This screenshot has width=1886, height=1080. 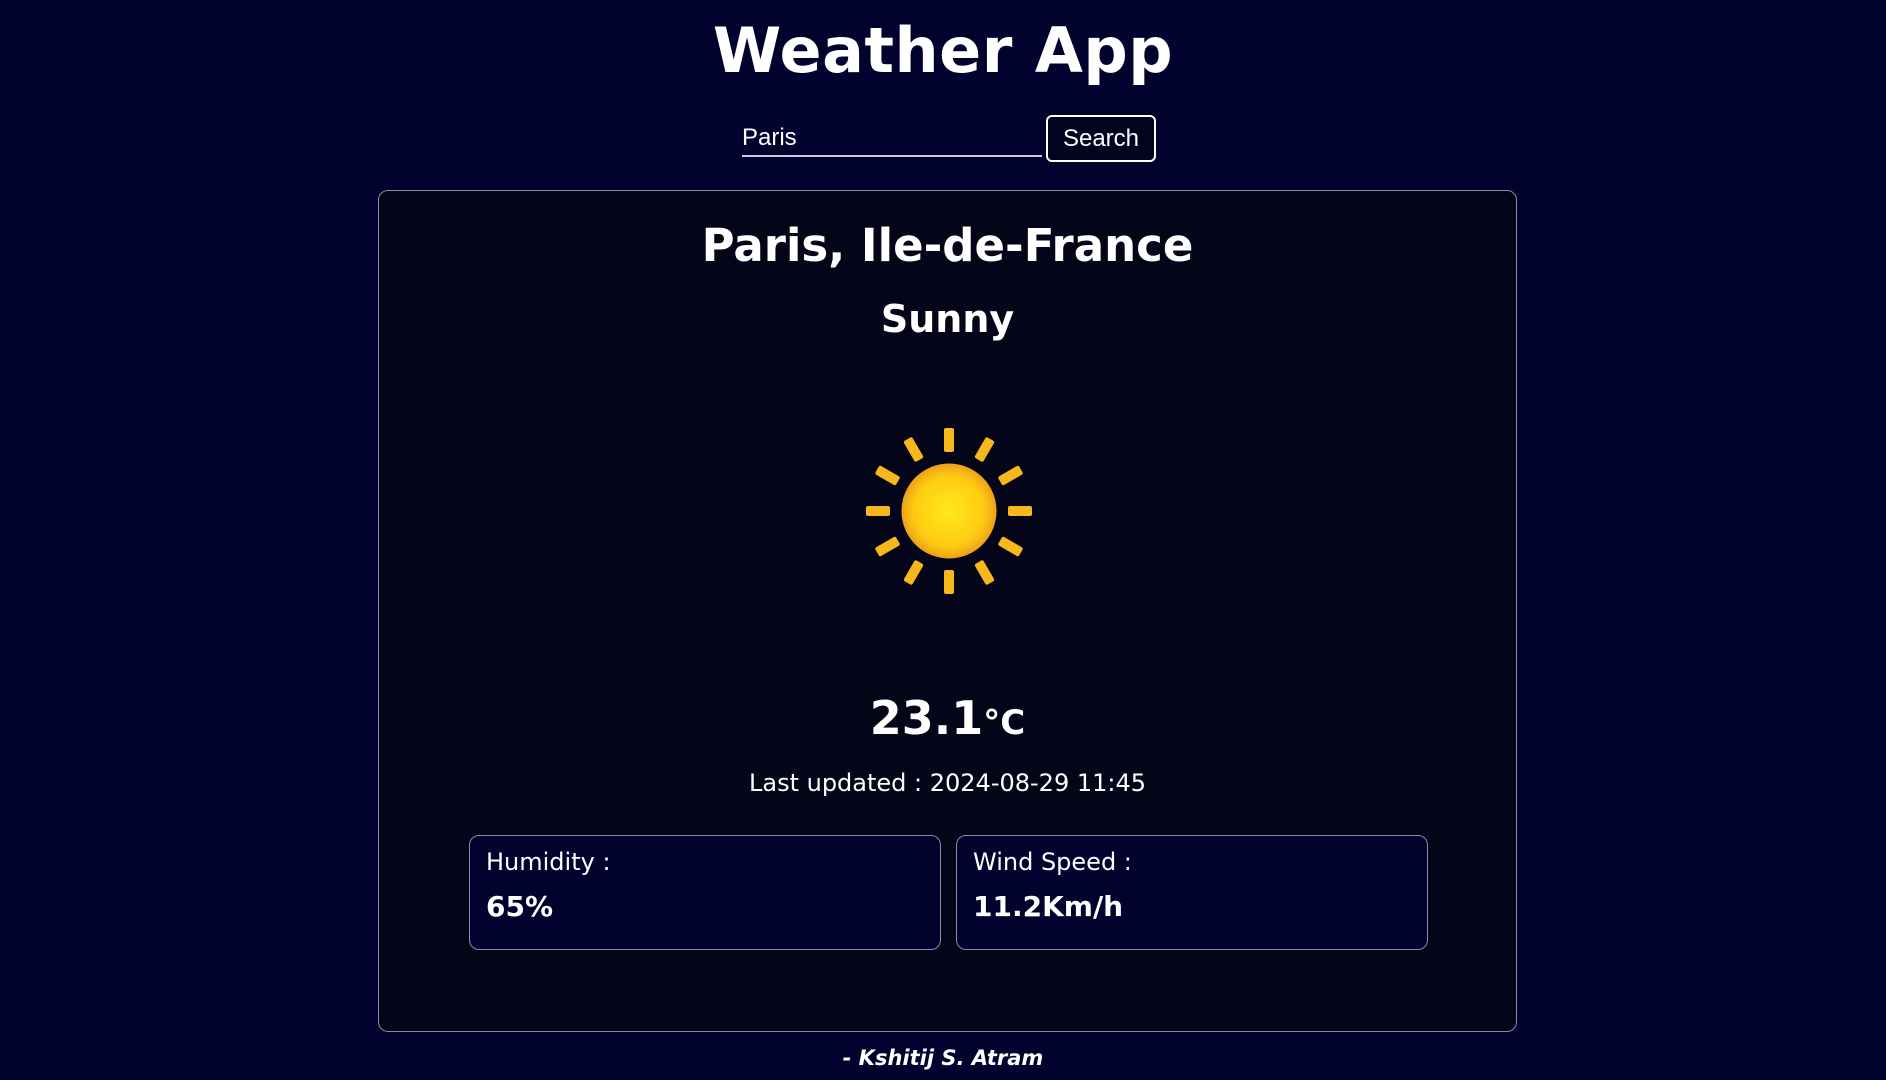 I want to click on search-input, so click(x=892, y=140).